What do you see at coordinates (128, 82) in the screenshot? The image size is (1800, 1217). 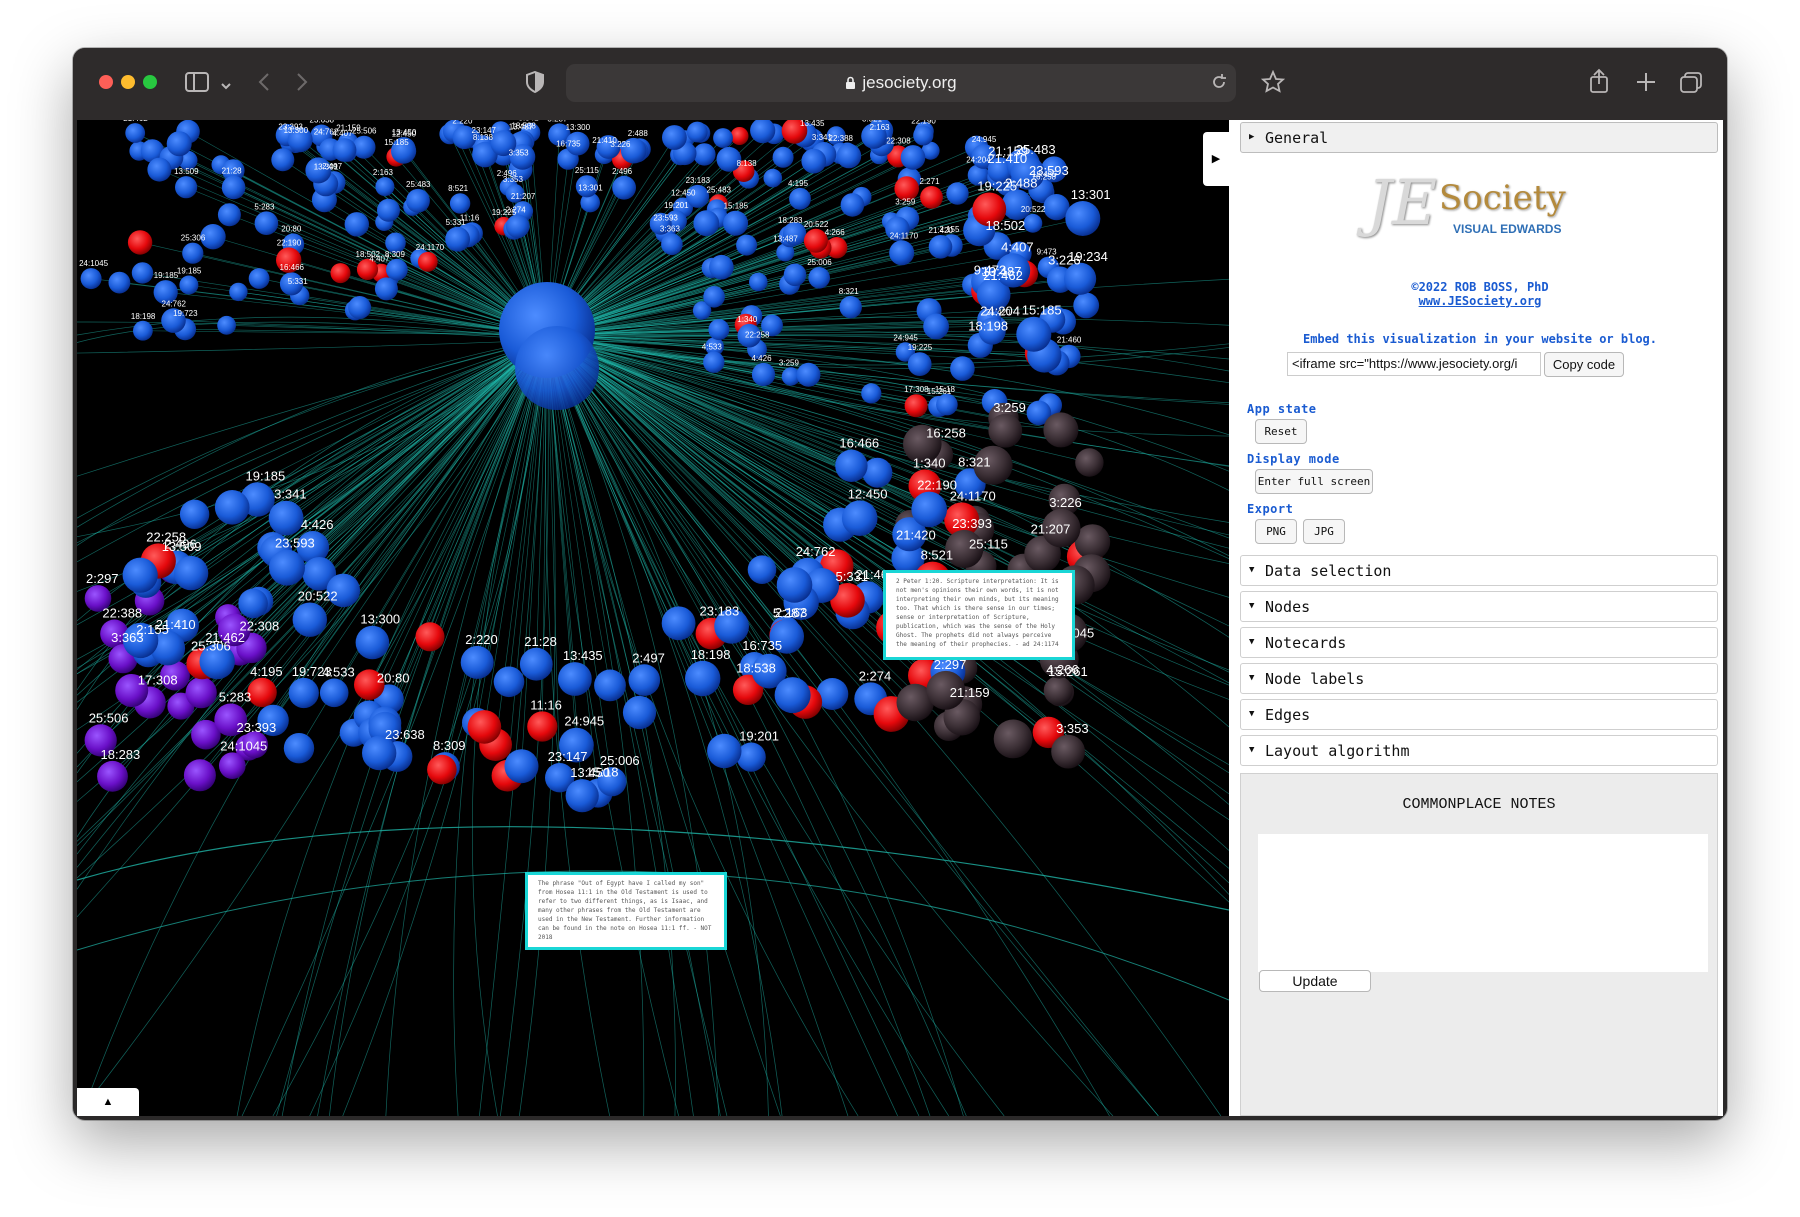 I see `minimize-window-button` at bounding box center [128, 82].